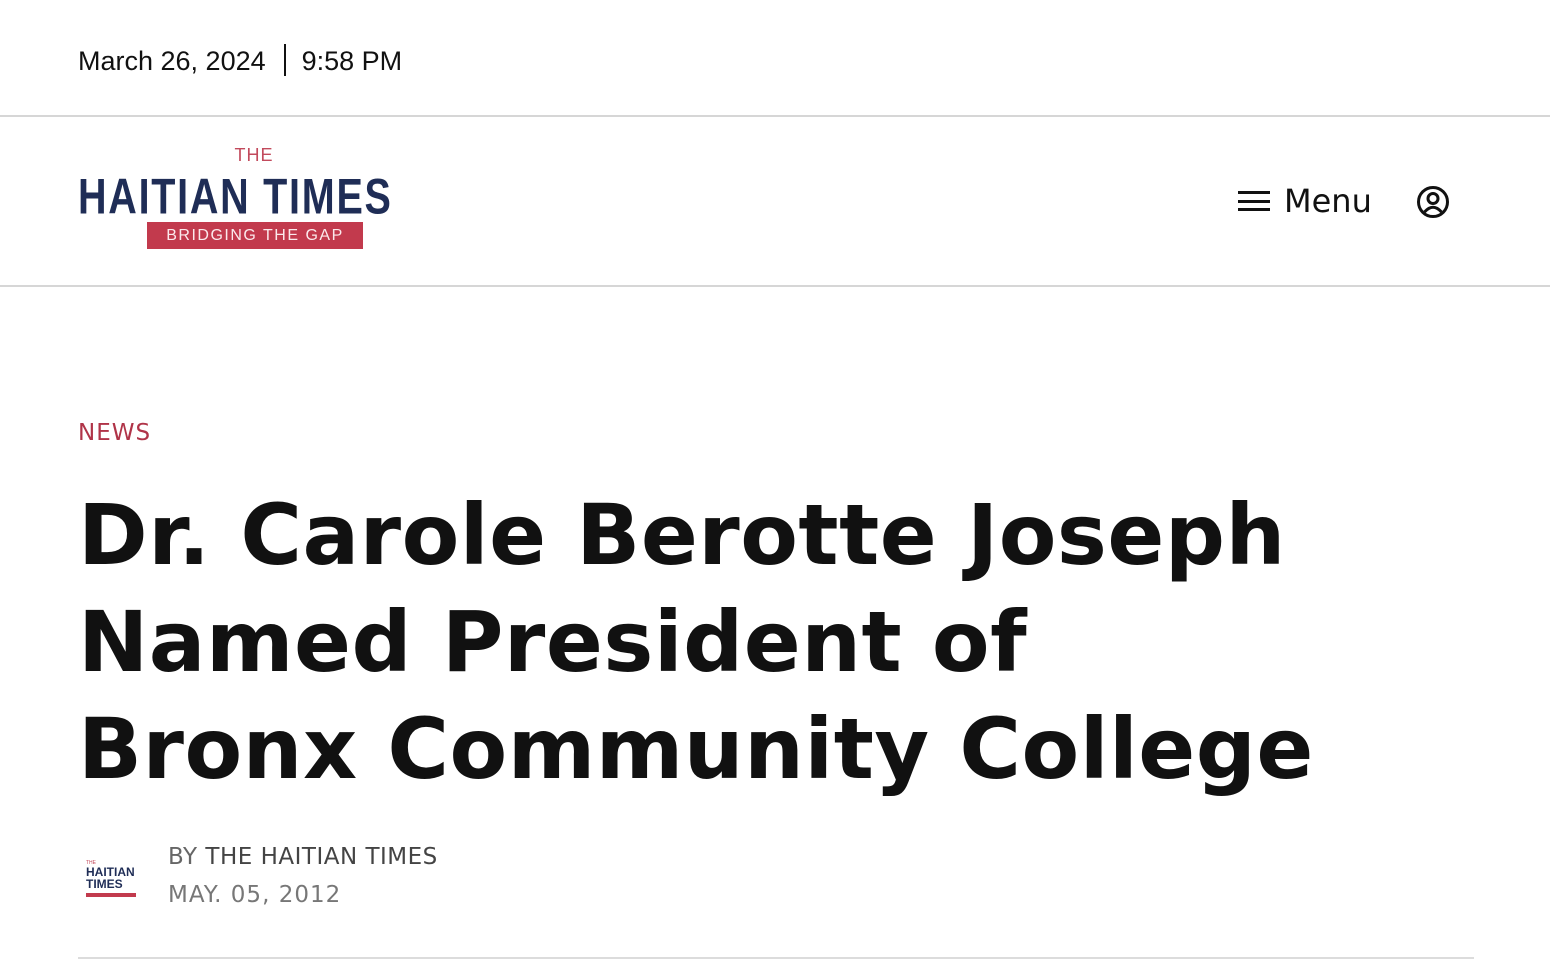 The height and width of the screenshot is (960, 1550). I want to click on byline-divider, so click(776, 958).